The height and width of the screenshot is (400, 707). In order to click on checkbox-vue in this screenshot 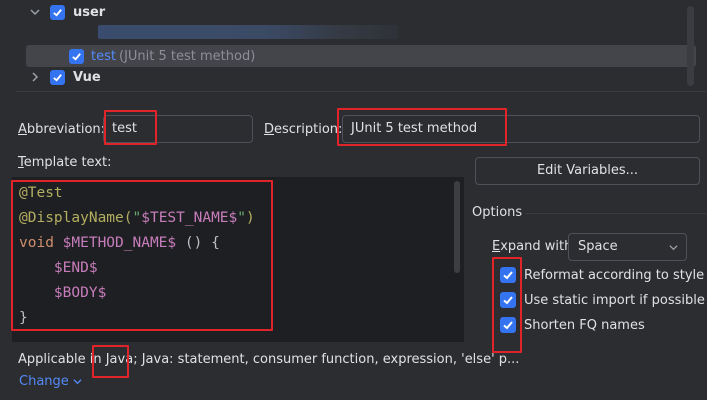, I will do `click(57, 77)`.